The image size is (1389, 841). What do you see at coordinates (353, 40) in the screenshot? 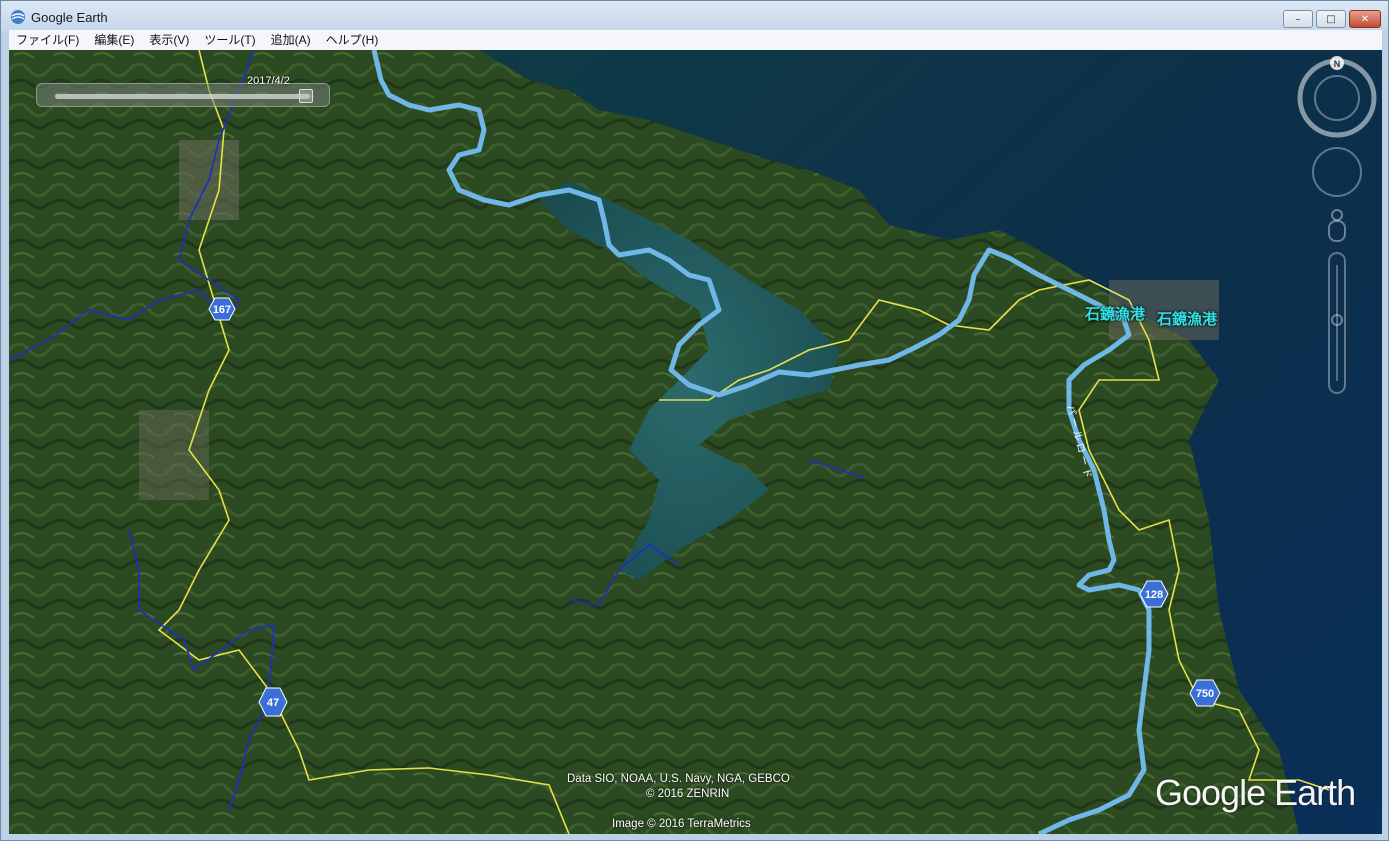
I see `menu-help: ヘルプ(H)` at bounding box center [353, 40].